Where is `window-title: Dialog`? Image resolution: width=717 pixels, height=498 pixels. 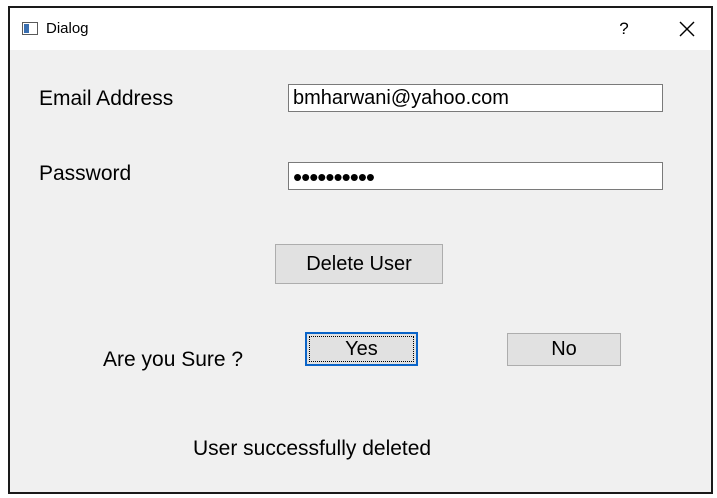 window-title: Dialog is located at coordinates (67, 28).